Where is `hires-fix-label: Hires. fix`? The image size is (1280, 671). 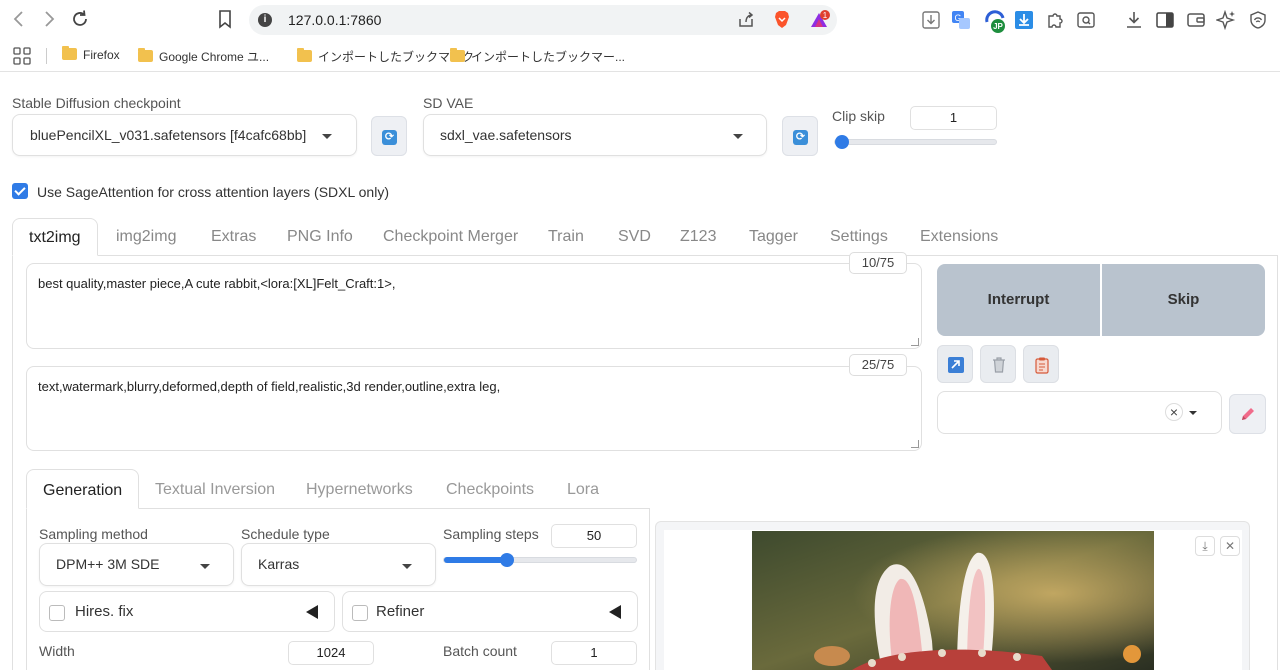 hires-fix-label: Hires. fix is located at coordinates (104, 611).